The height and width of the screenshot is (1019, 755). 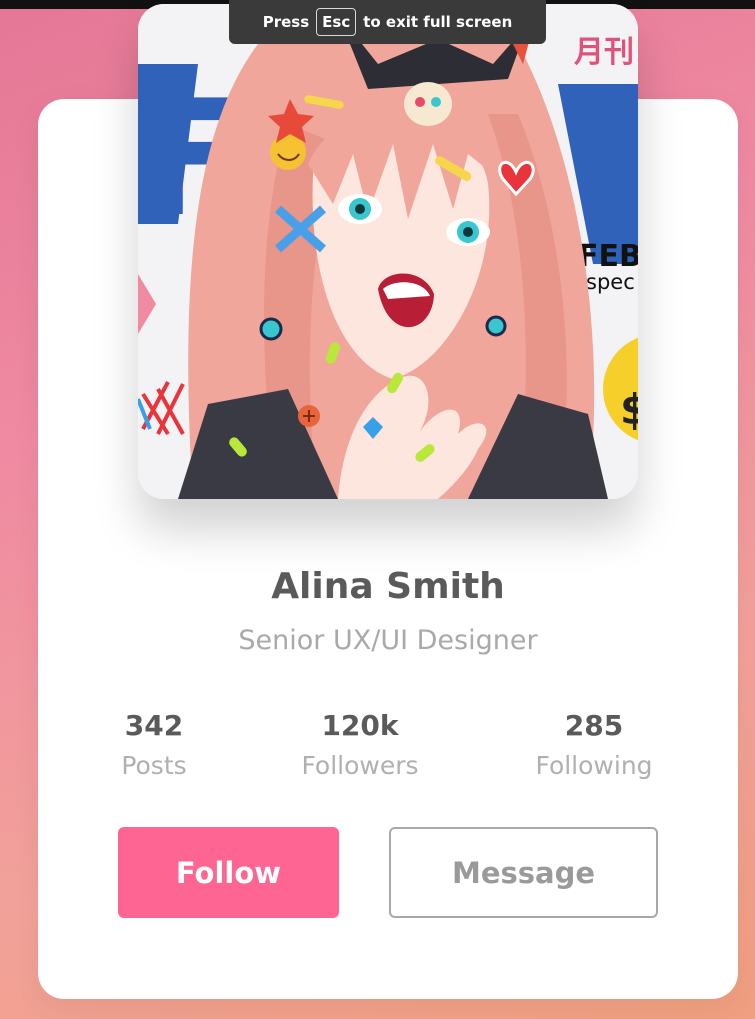 I want to click on esc-key-badge: Esc, so click(x=336, y=22).